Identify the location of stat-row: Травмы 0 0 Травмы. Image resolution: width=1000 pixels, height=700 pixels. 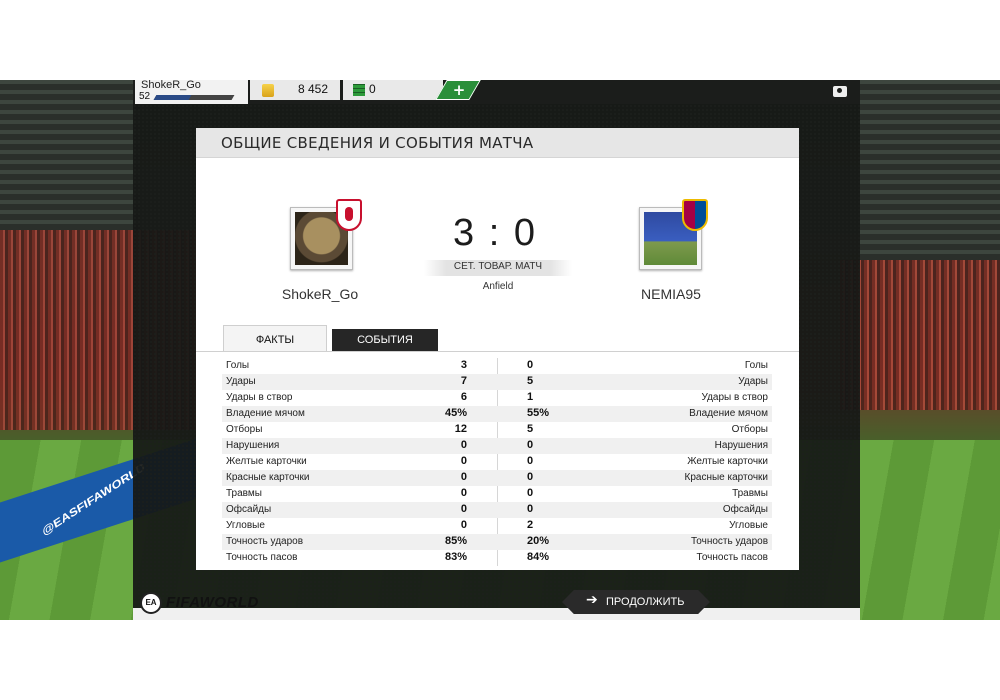
(497, 494).